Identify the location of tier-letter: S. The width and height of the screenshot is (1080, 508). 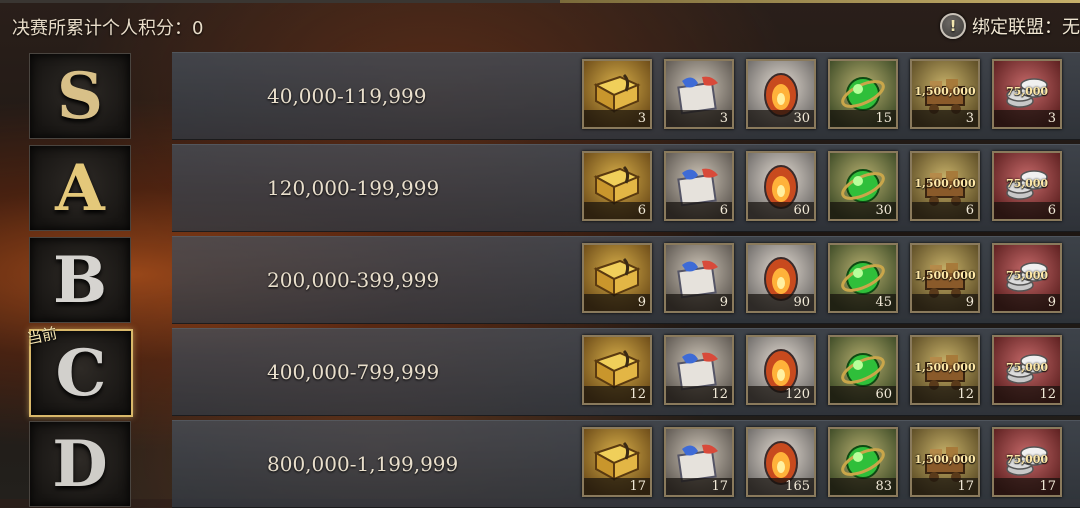
(80, 96).